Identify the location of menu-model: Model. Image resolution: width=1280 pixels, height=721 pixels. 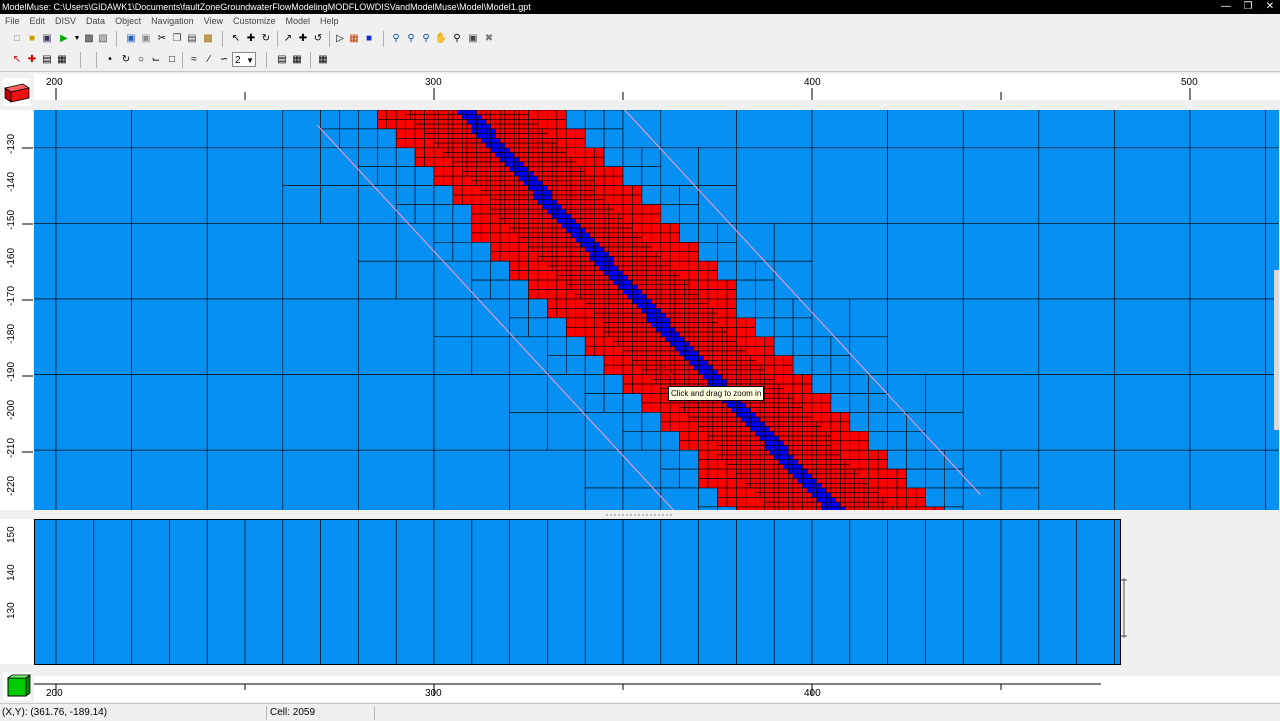
(297, 21).